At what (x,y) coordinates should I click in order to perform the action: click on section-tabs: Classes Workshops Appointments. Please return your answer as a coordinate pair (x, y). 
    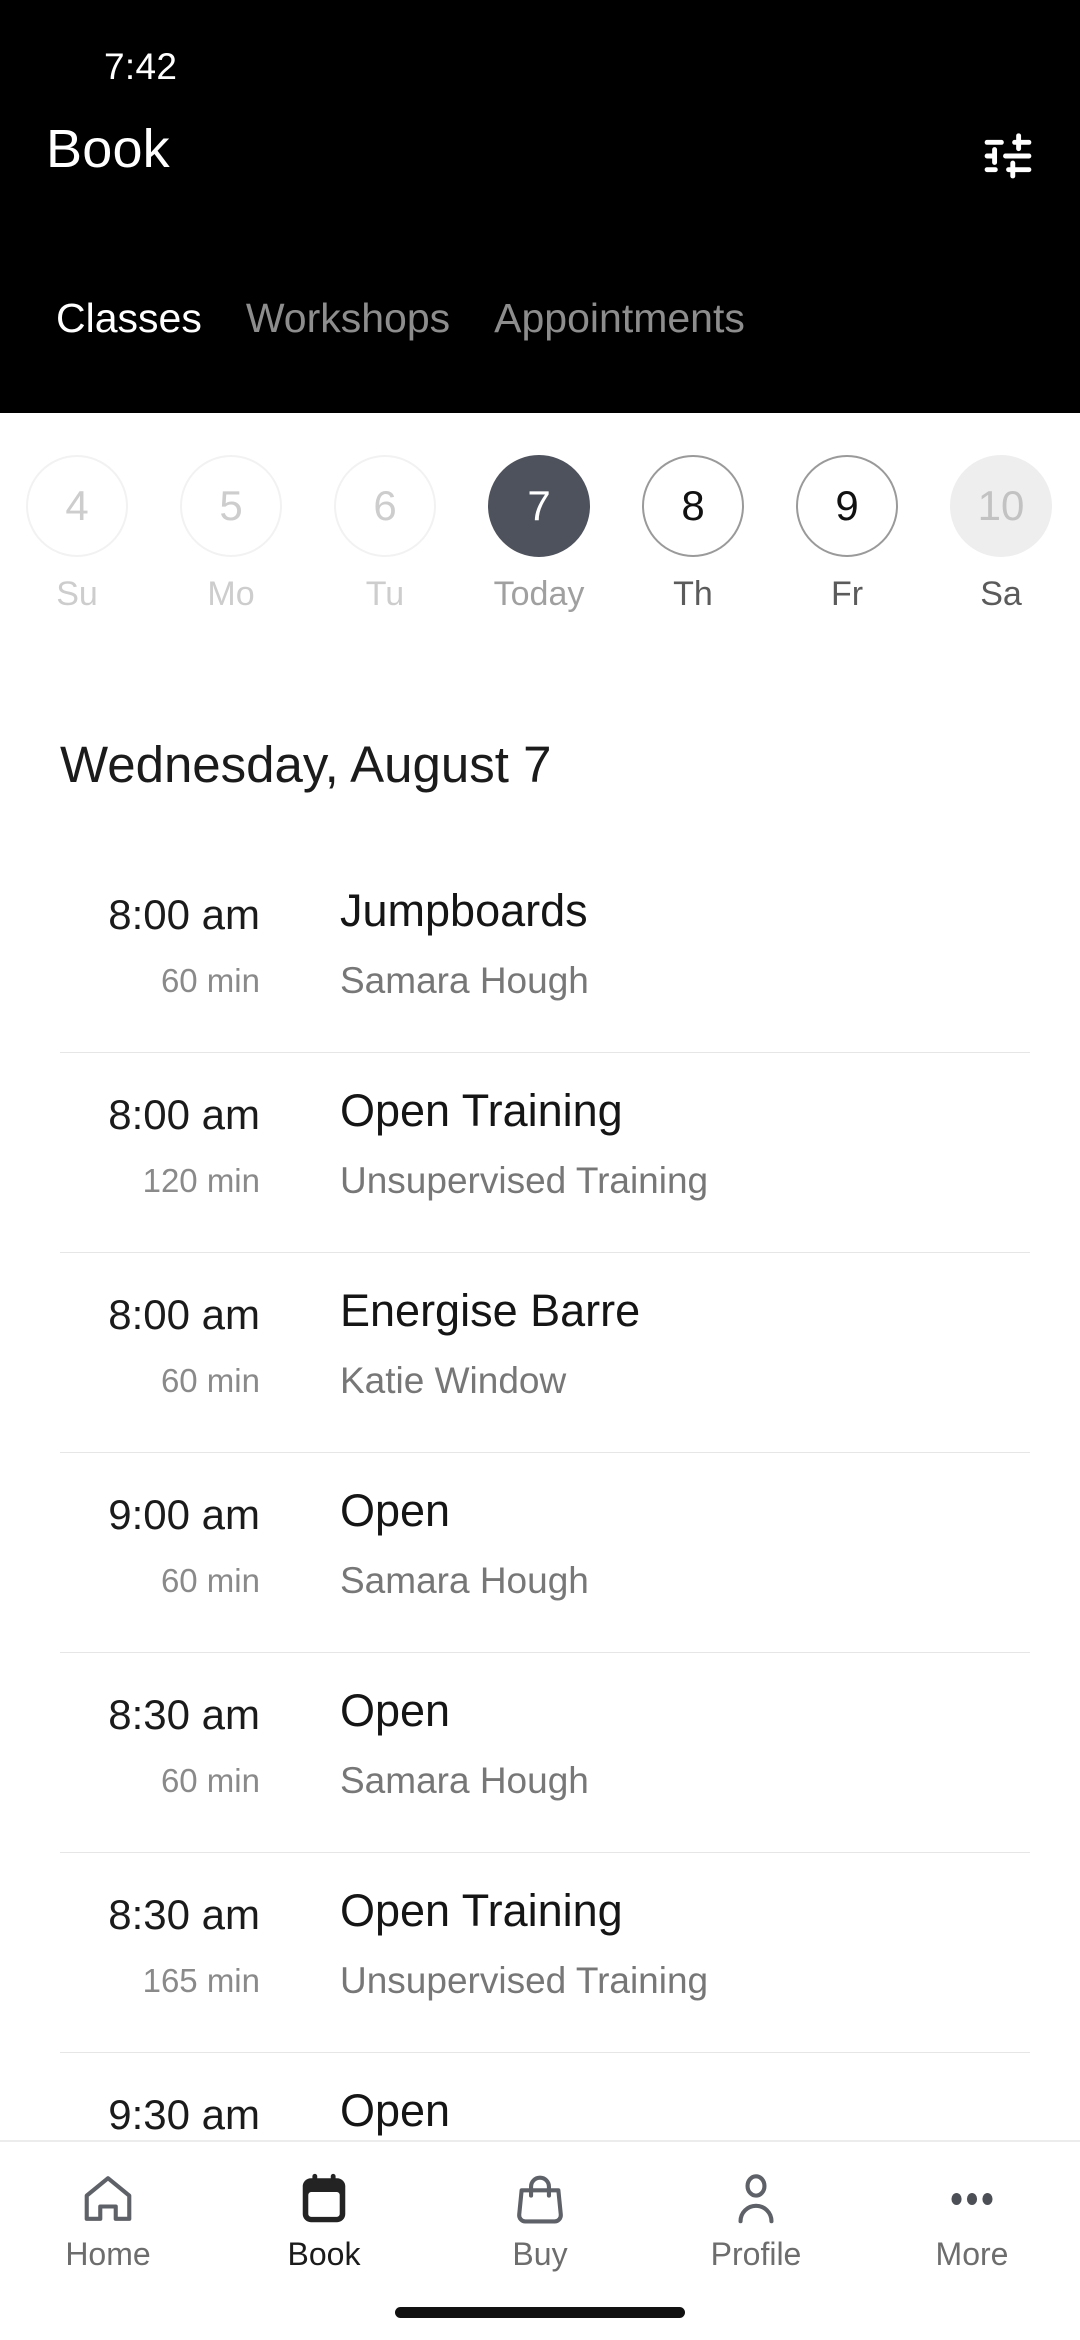
    Looking at the image, I should click on (540, 338).